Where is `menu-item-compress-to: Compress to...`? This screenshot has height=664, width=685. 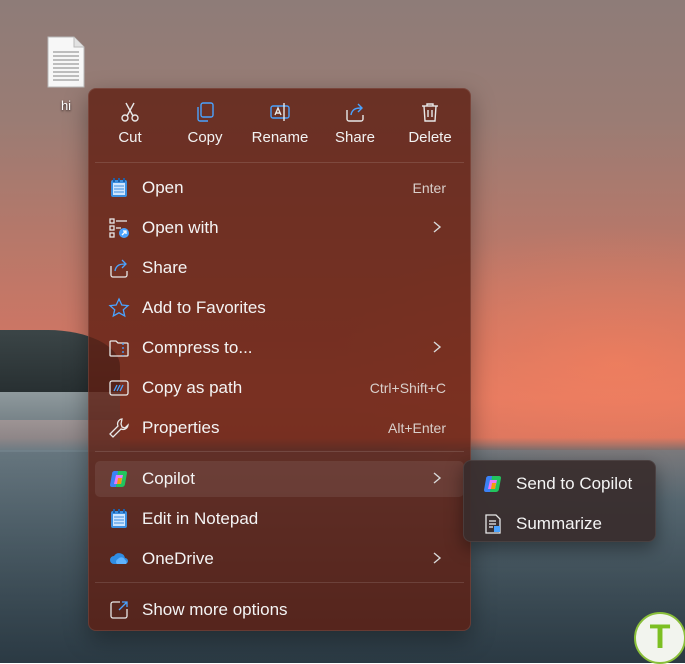
menu-item-compress-to: Compress to... is located at coordinates (279, 348).